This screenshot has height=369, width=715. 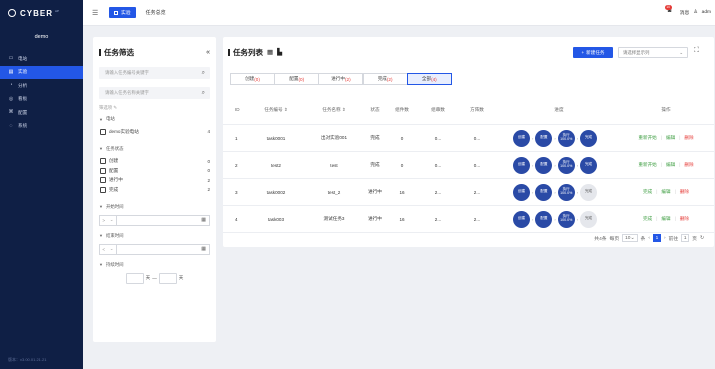 What do you see at coordinates (154, 207) in the screenshot?
I see `start-time-section-toggle: ▼ 开始时间` at bounding box center [154, 207].